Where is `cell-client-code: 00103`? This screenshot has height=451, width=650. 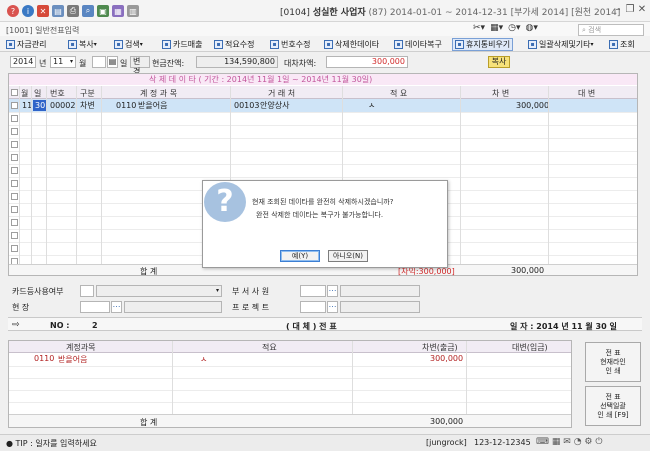 cell-client-code: 00103 is located at coordinates (246, 105).